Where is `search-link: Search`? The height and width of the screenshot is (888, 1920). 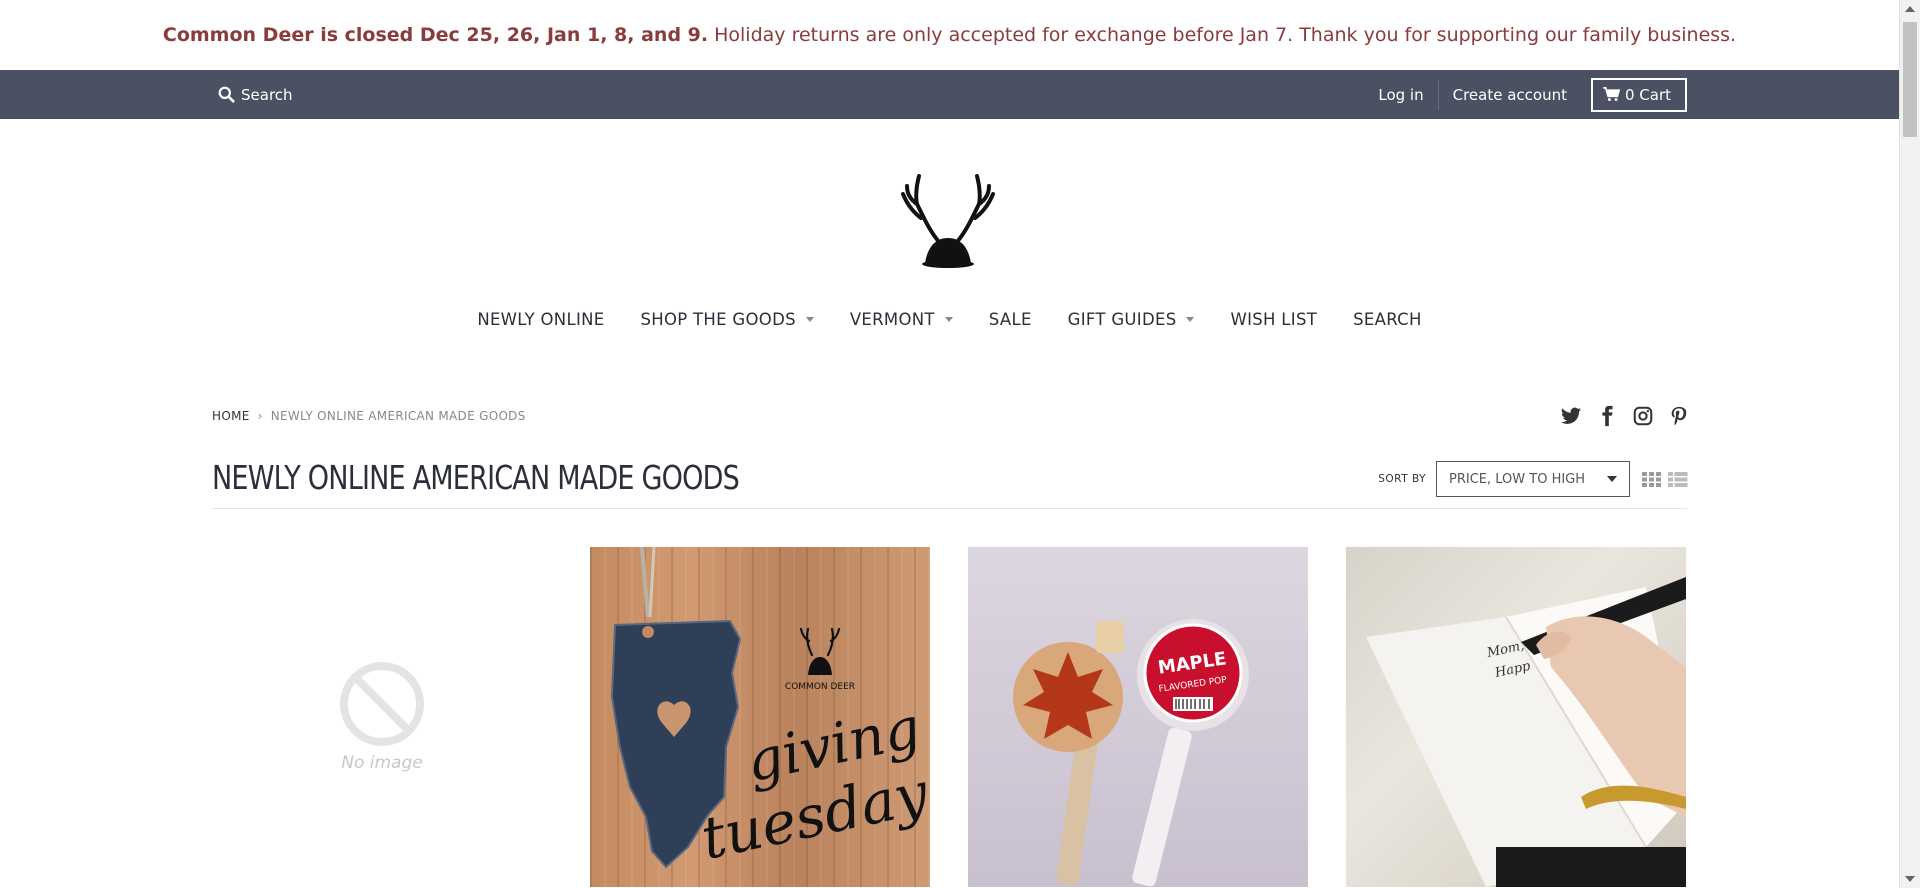 search-link: Search is located at coordinates (255, 94).